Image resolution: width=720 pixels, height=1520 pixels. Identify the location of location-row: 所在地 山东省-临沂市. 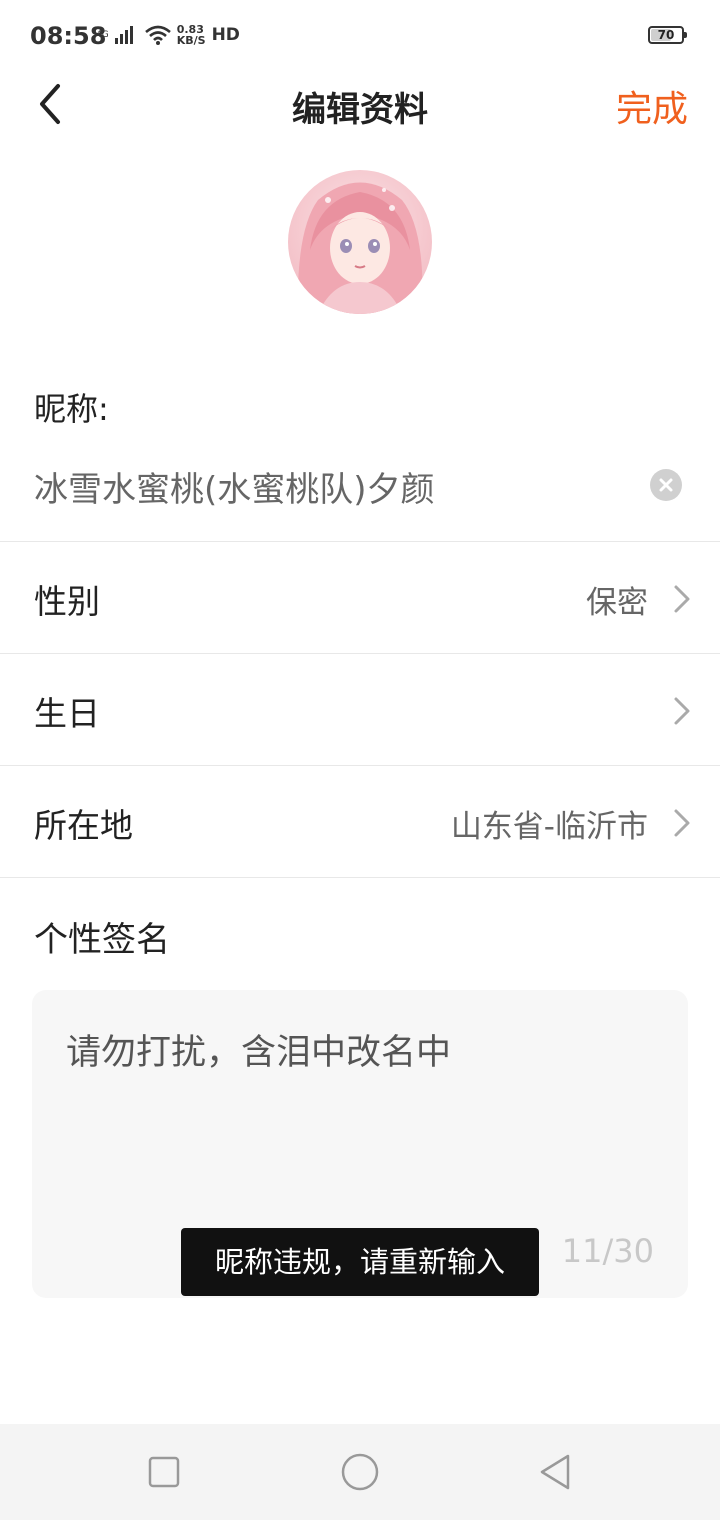
(360, 822).